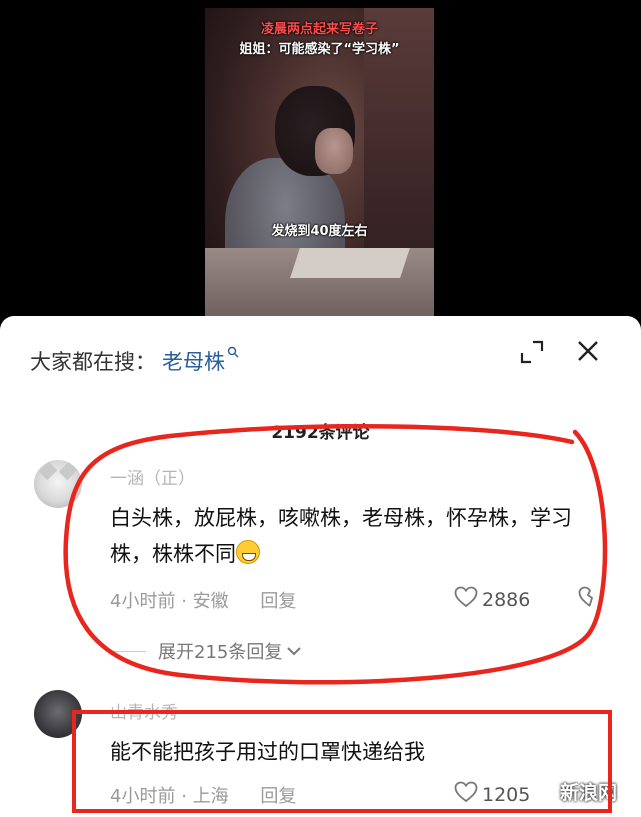  What do you see at coordinates (341, 536) in the screenshot?
I see `comment-body: 白头株，放屁株，咳嗽株，老母株，怀孕株，学习株，株株不同` at bounding box center [341, 536].